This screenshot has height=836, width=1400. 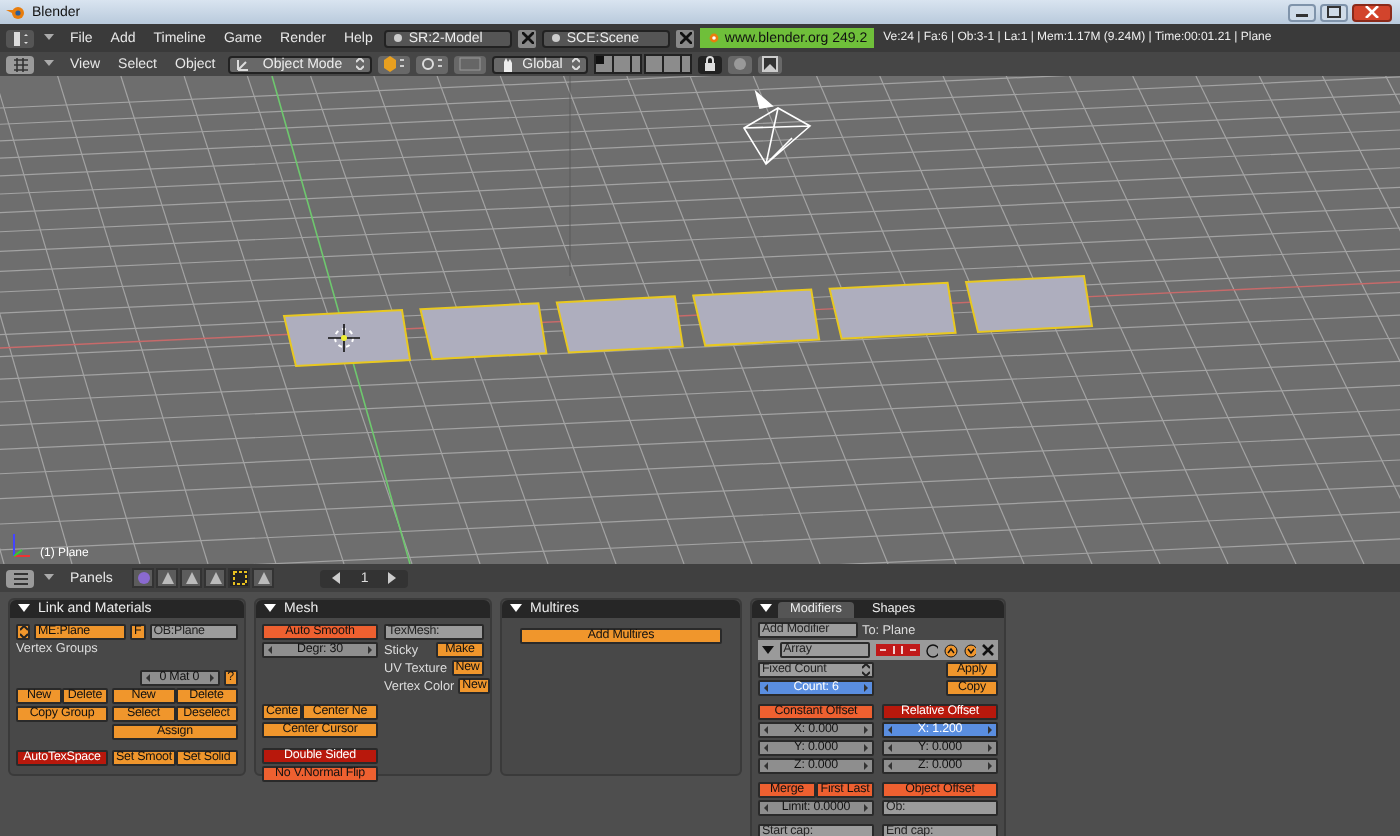 I want to click on pivot-icon, so click(x=431, y=64).